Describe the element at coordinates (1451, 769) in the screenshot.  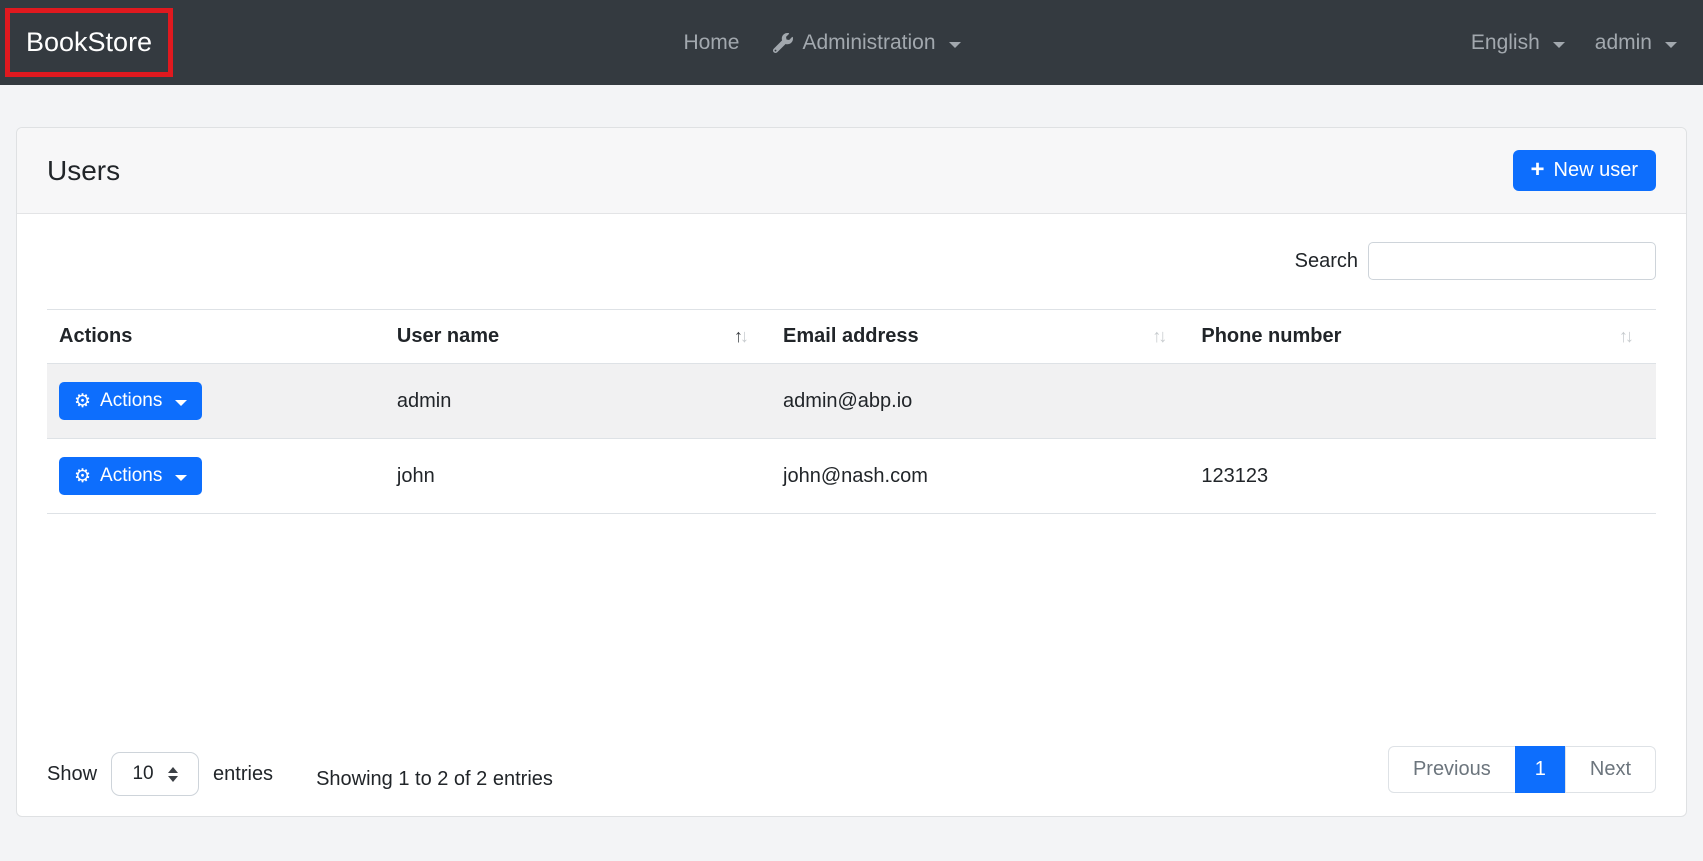
I see `previous-page-button: Previous` at that location.